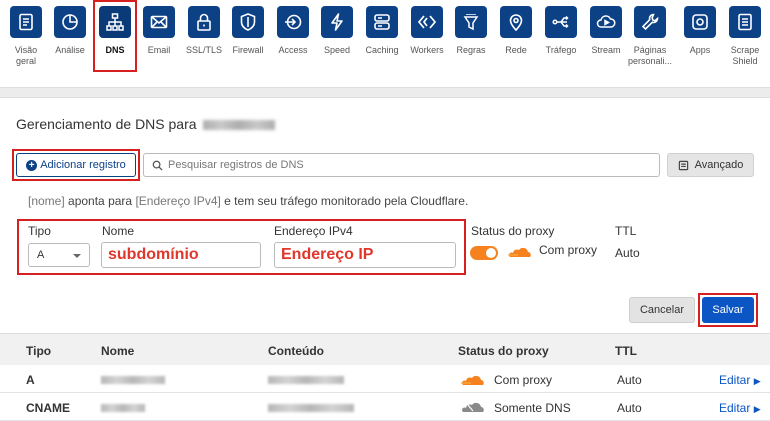 This screenshot has width=770, height=421. Describe the element at coordinates (385, 407) in the screenshot. I see `table-row: CNAME Somente DNS Auto Editar ▶` at that location.